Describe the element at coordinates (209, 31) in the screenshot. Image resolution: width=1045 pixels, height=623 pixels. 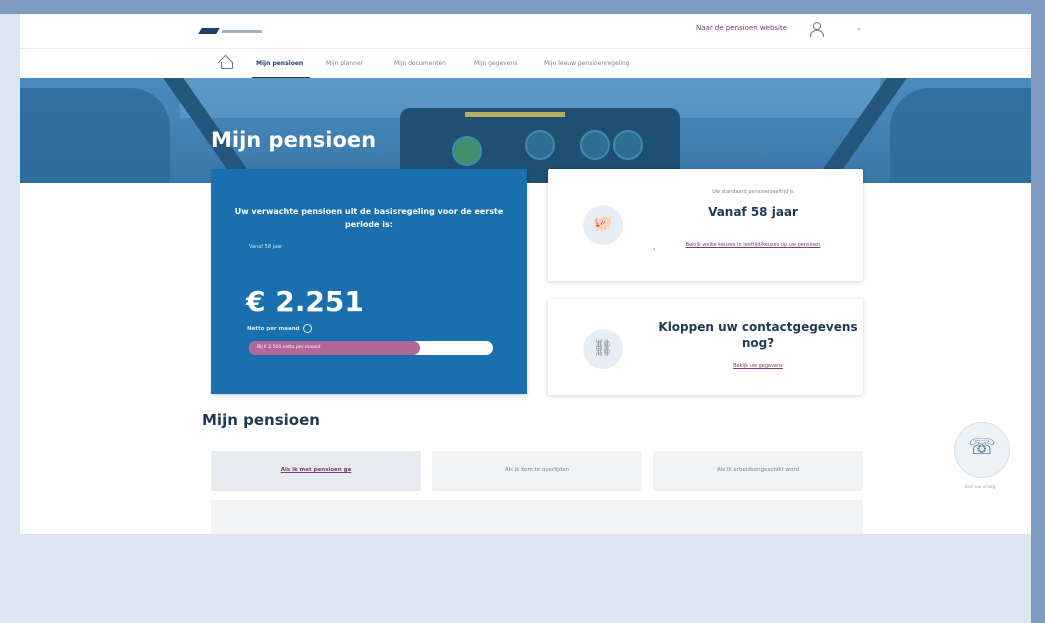
I see `logo-wing-icon` at that location.